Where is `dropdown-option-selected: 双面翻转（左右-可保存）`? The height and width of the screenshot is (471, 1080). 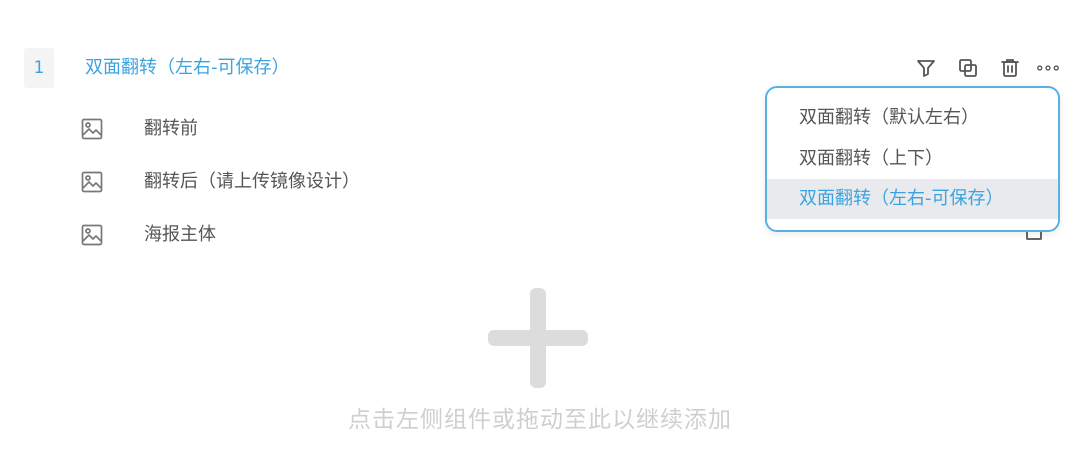
dropdown-option-selected: 双面翻转（左右-可保存） is located at coordinates (912, 199).